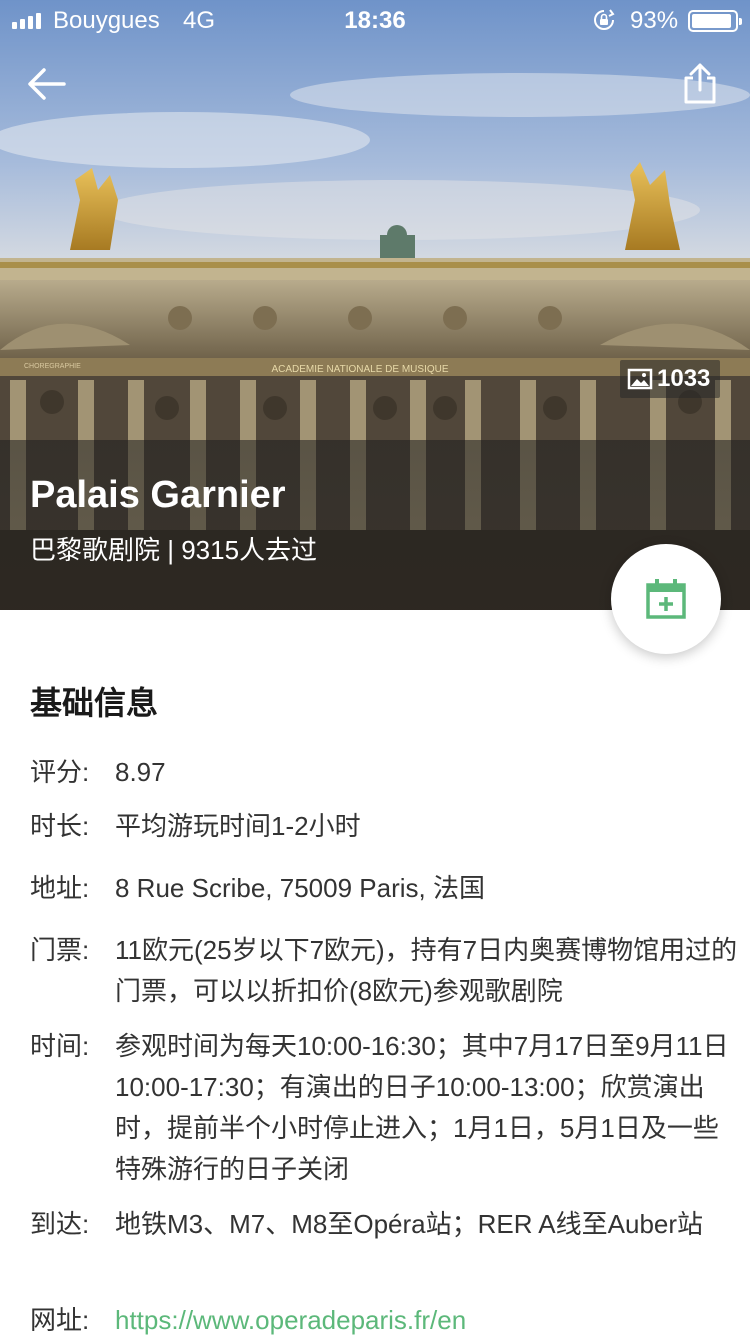 This screenshot has height=1341, width=750. I want to click on share-icon, so click(700, 83).